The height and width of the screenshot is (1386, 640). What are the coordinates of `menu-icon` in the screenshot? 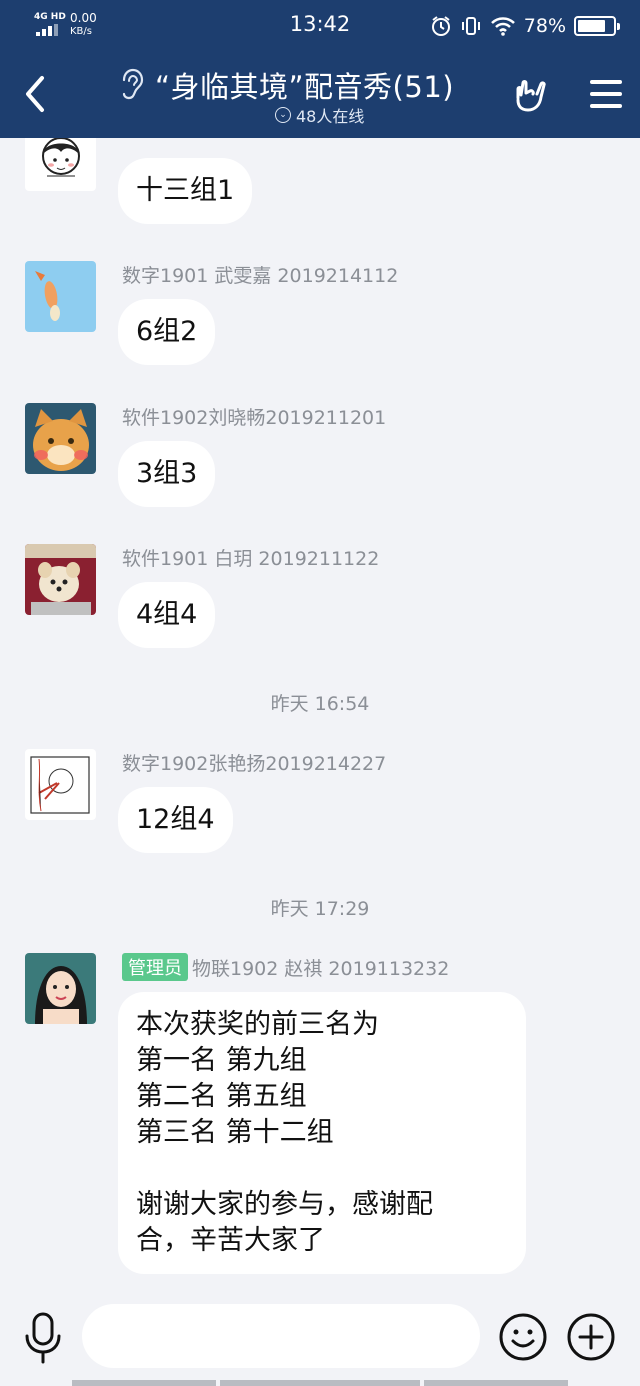 It's located at (607, 94).